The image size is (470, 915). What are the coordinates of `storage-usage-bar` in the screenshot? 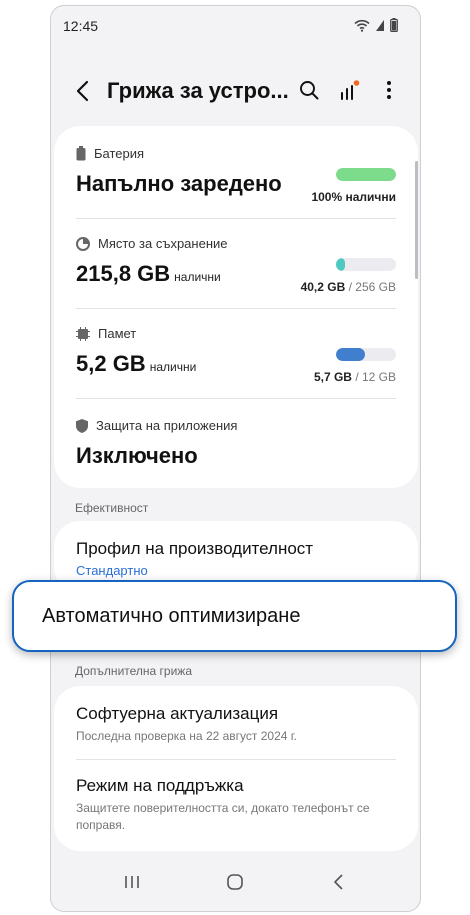 It's located at (366, 264).